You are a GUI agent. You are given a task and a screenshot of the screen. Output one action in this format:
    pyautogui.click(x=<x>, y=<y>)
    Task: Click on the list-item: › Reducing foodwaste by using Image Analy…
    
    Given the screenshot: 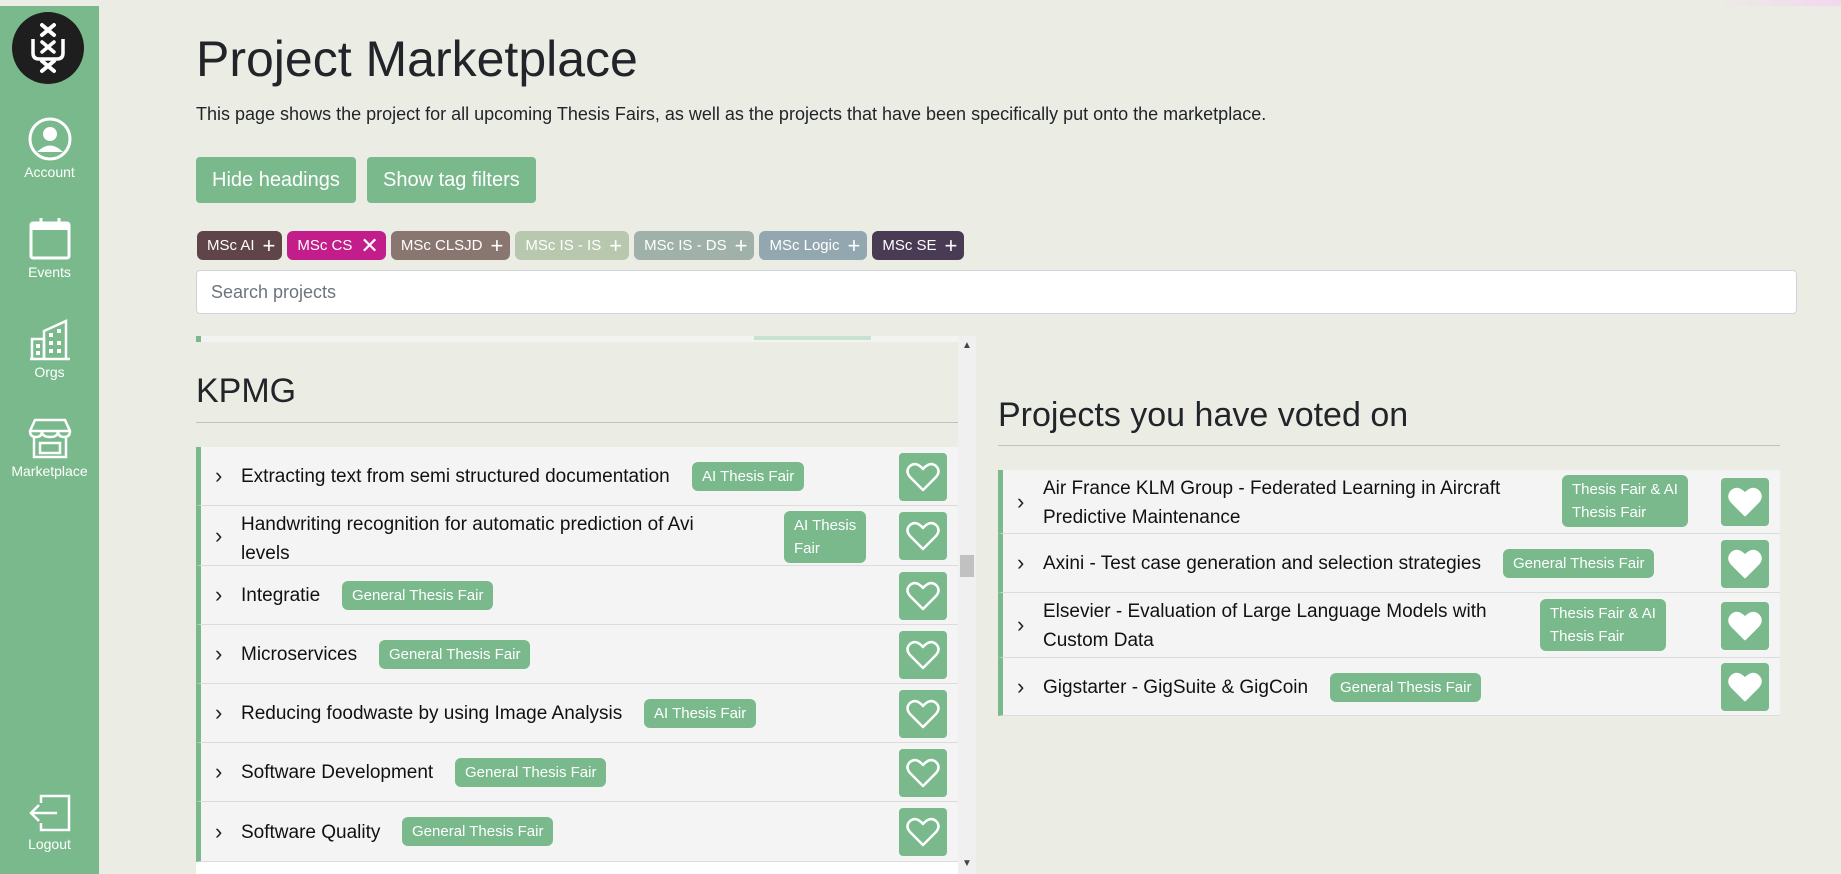 What is the action you would take?
    pyautogui.click(x=577, y=713)
    